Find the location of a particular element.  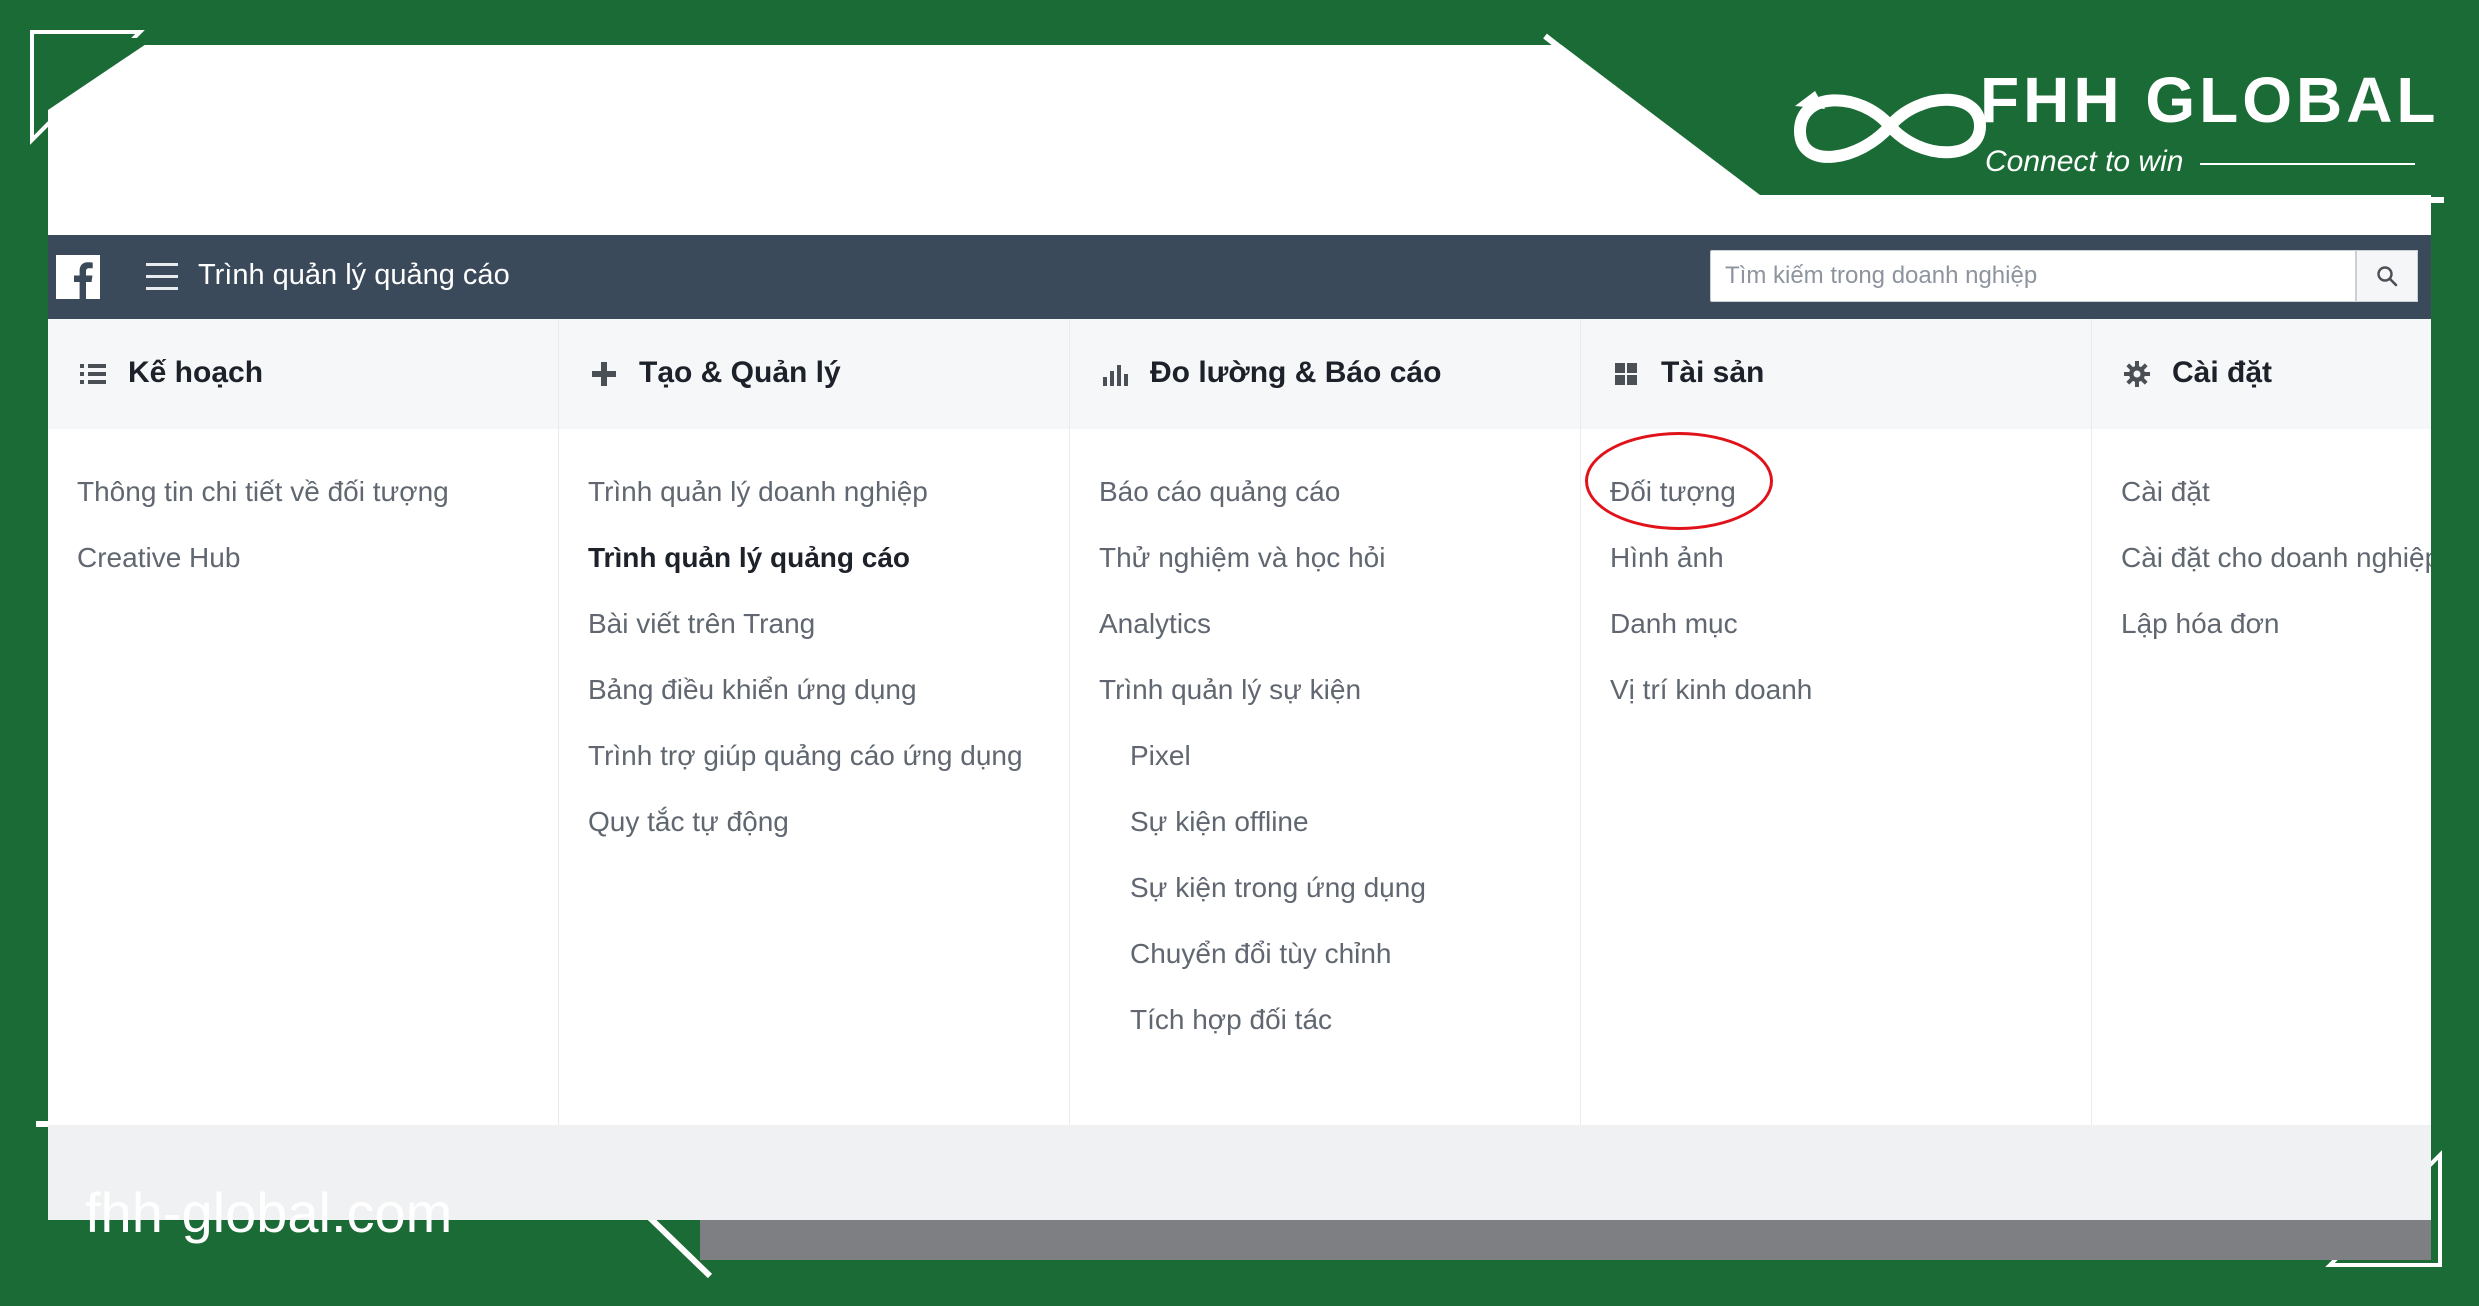

list-icon is located at coordinates (93, 374).